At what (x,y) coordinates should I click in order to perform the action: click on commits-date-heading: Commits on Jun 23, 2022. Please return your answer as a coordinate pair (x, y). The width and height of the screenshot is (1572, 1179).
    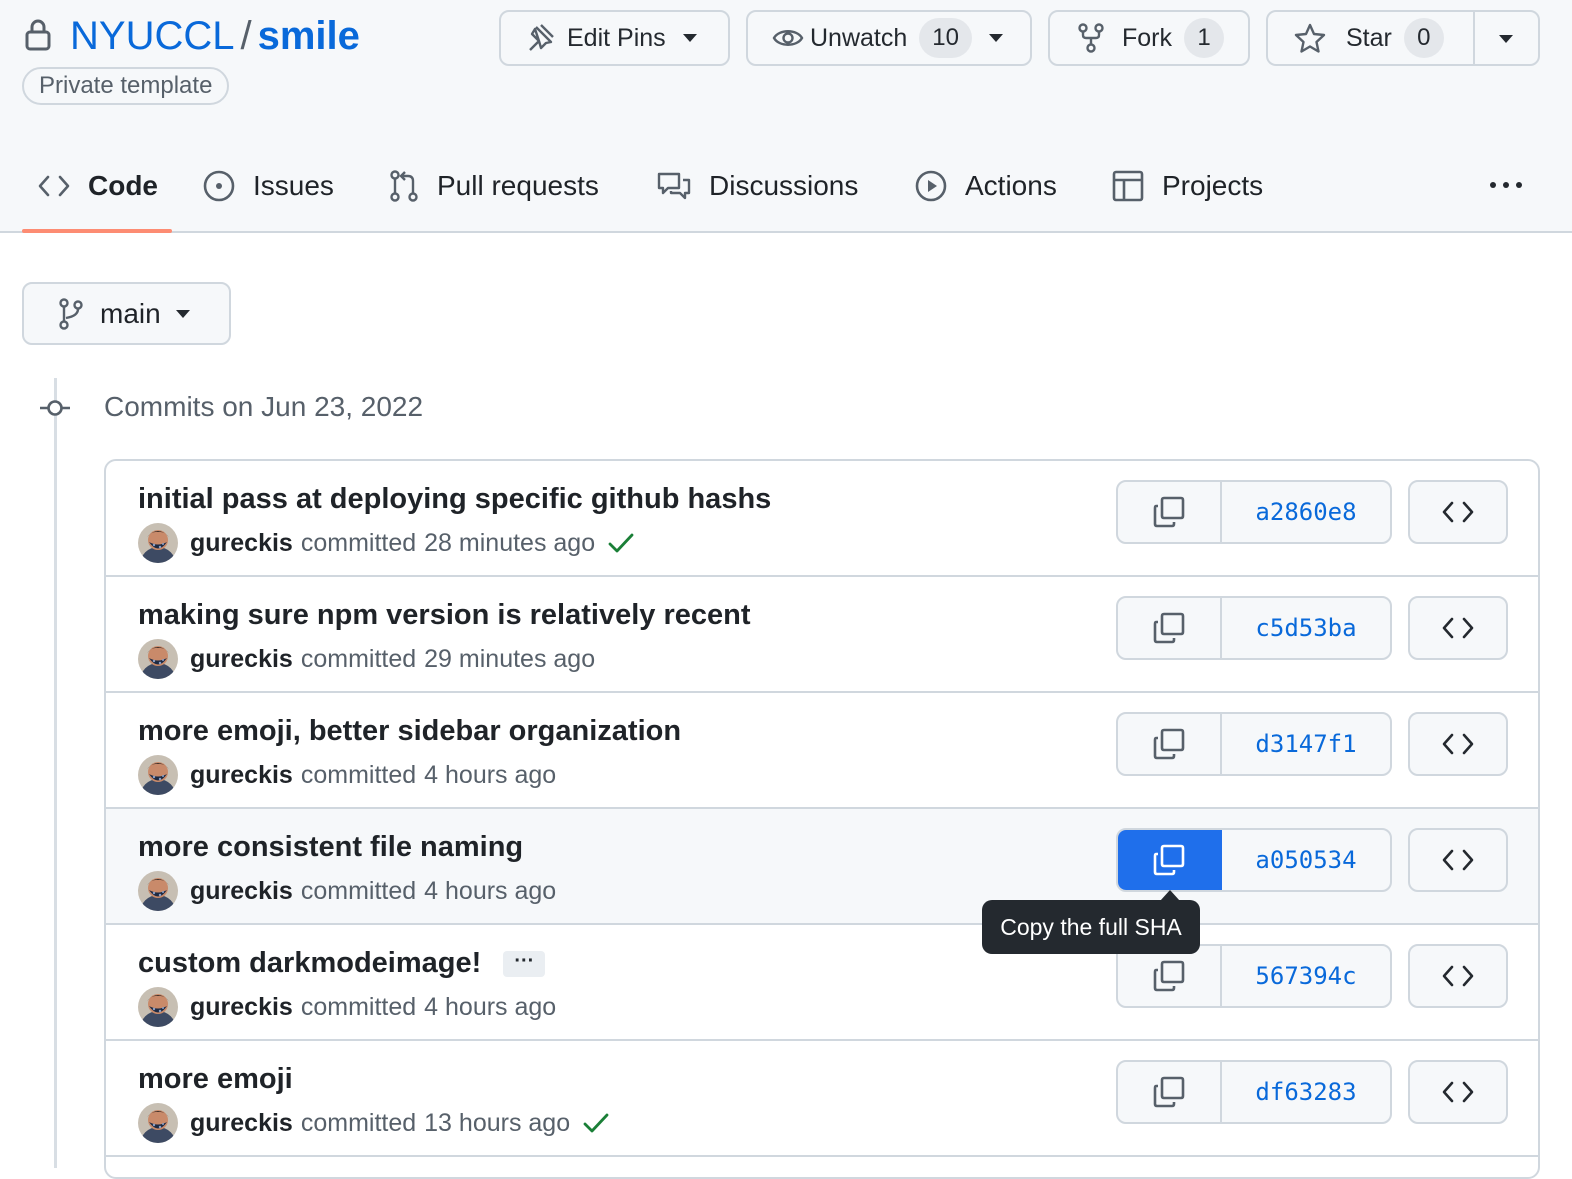
    Looking at the image, I should click on (264, 406).